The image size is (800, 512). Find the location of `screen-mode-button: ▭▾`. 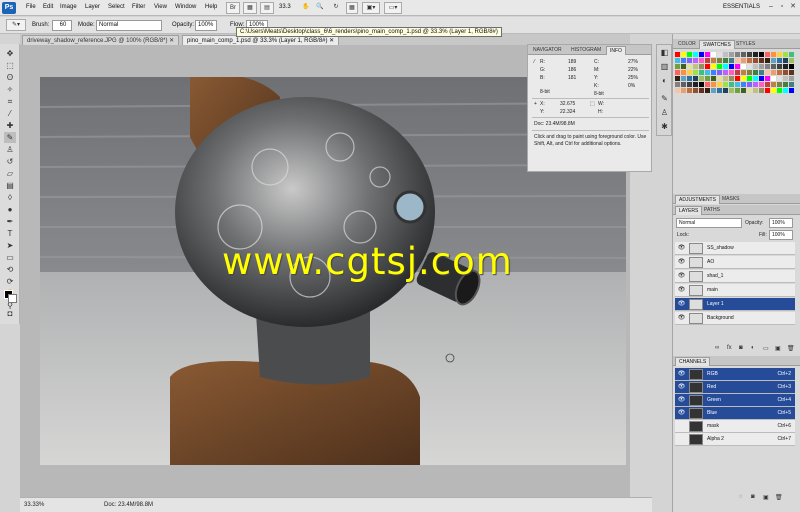

screen-mode-button: ▭▾ is located at coordinates (393, 8).